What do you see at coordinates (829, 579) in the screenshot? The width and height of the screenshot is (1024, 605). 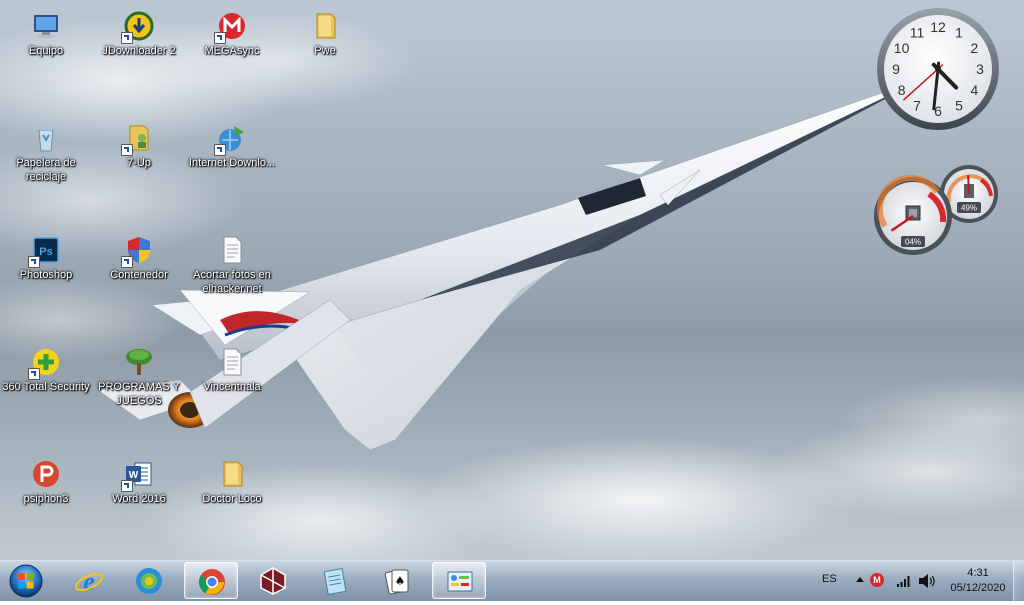 I see `language-indicator: ES` at bounding box center [829, 579].